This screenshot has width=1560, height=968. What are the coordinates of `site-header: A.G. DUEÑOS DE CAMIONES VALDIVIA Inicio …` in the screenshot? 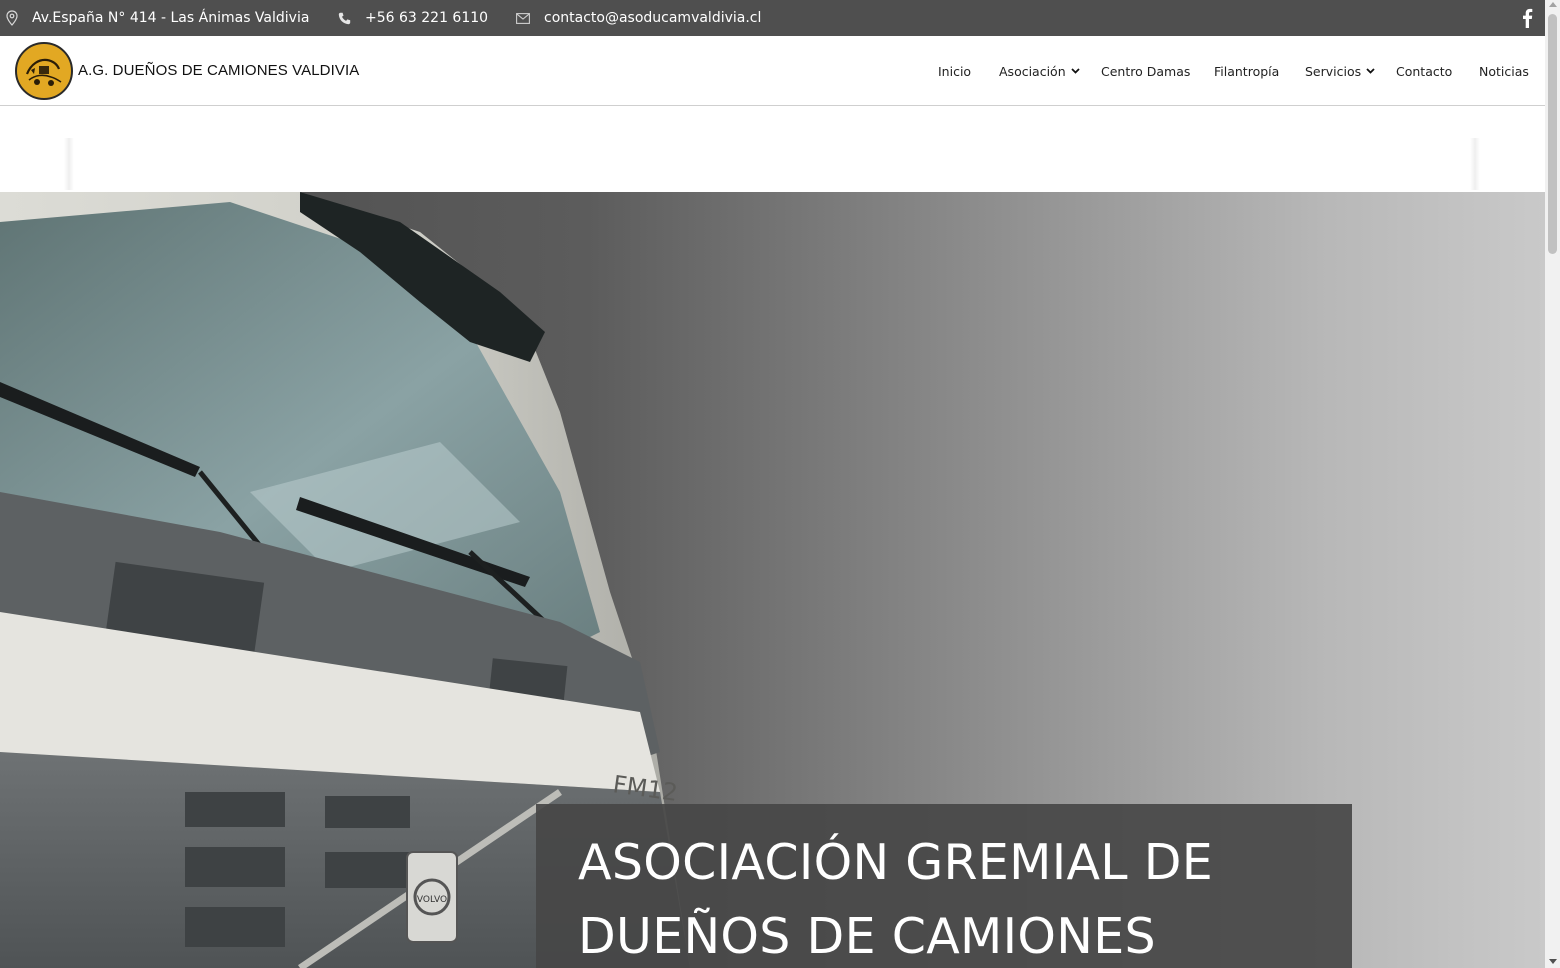 It's located at (772, 71).